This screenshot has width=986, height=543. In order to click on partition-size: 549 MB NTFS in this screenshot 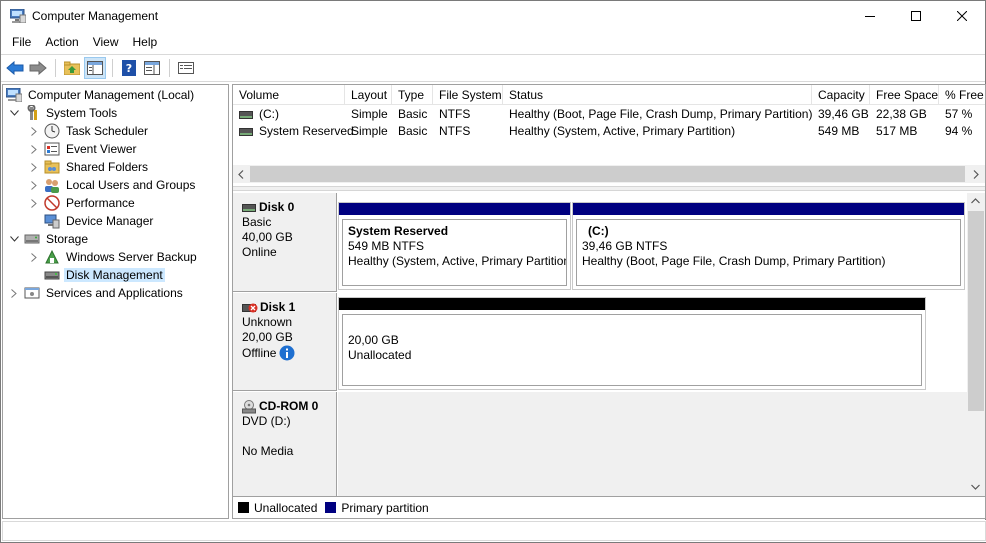, I will do `click(386, 246)`.